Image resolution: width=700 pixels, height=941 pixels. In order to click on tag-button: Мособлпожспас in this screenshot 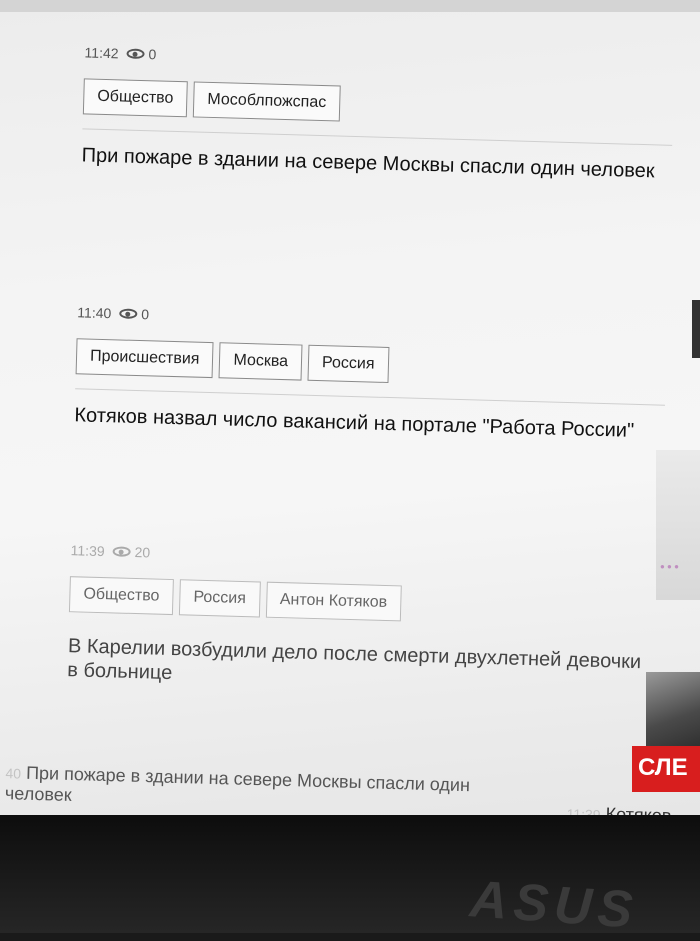, I will do `click(266, 101)`.